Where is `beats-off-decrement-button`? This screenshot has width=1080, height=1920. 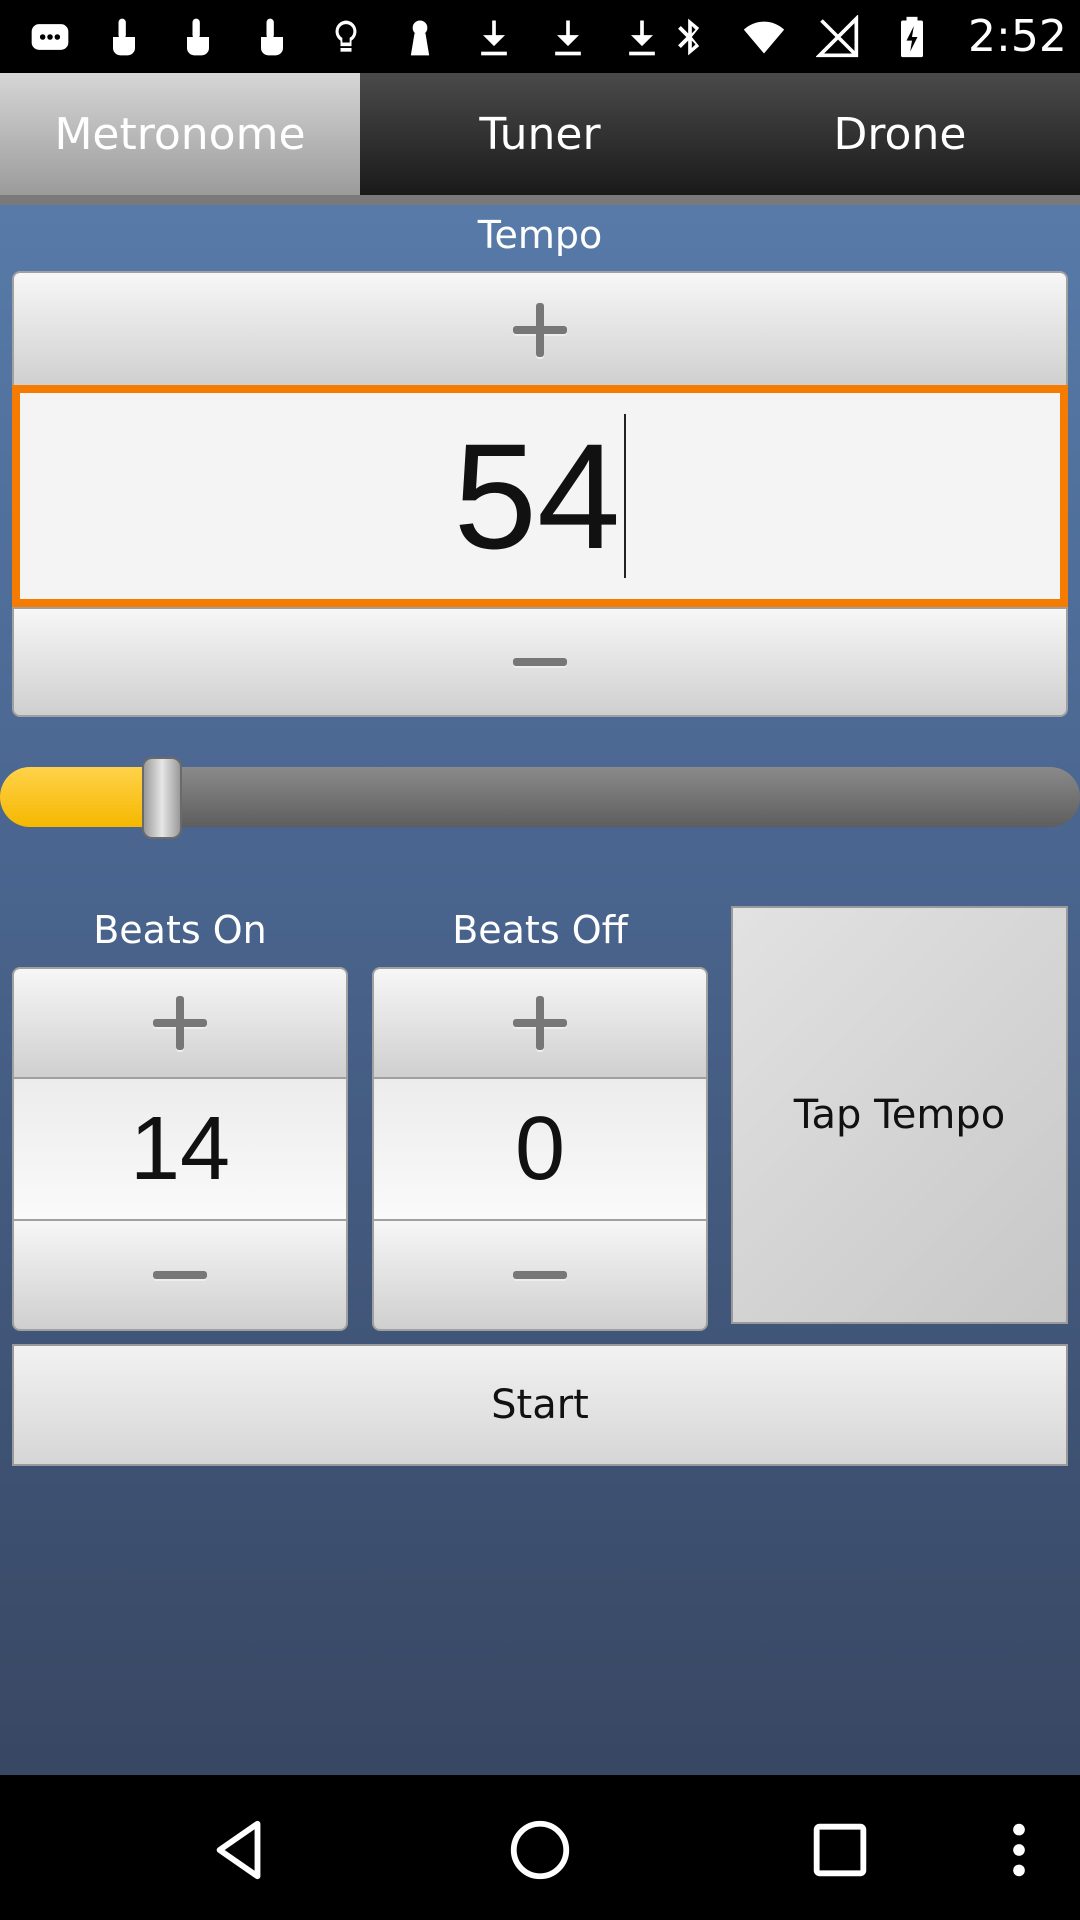
beats-off-decrement-button is located at coordinates (540, 1275).